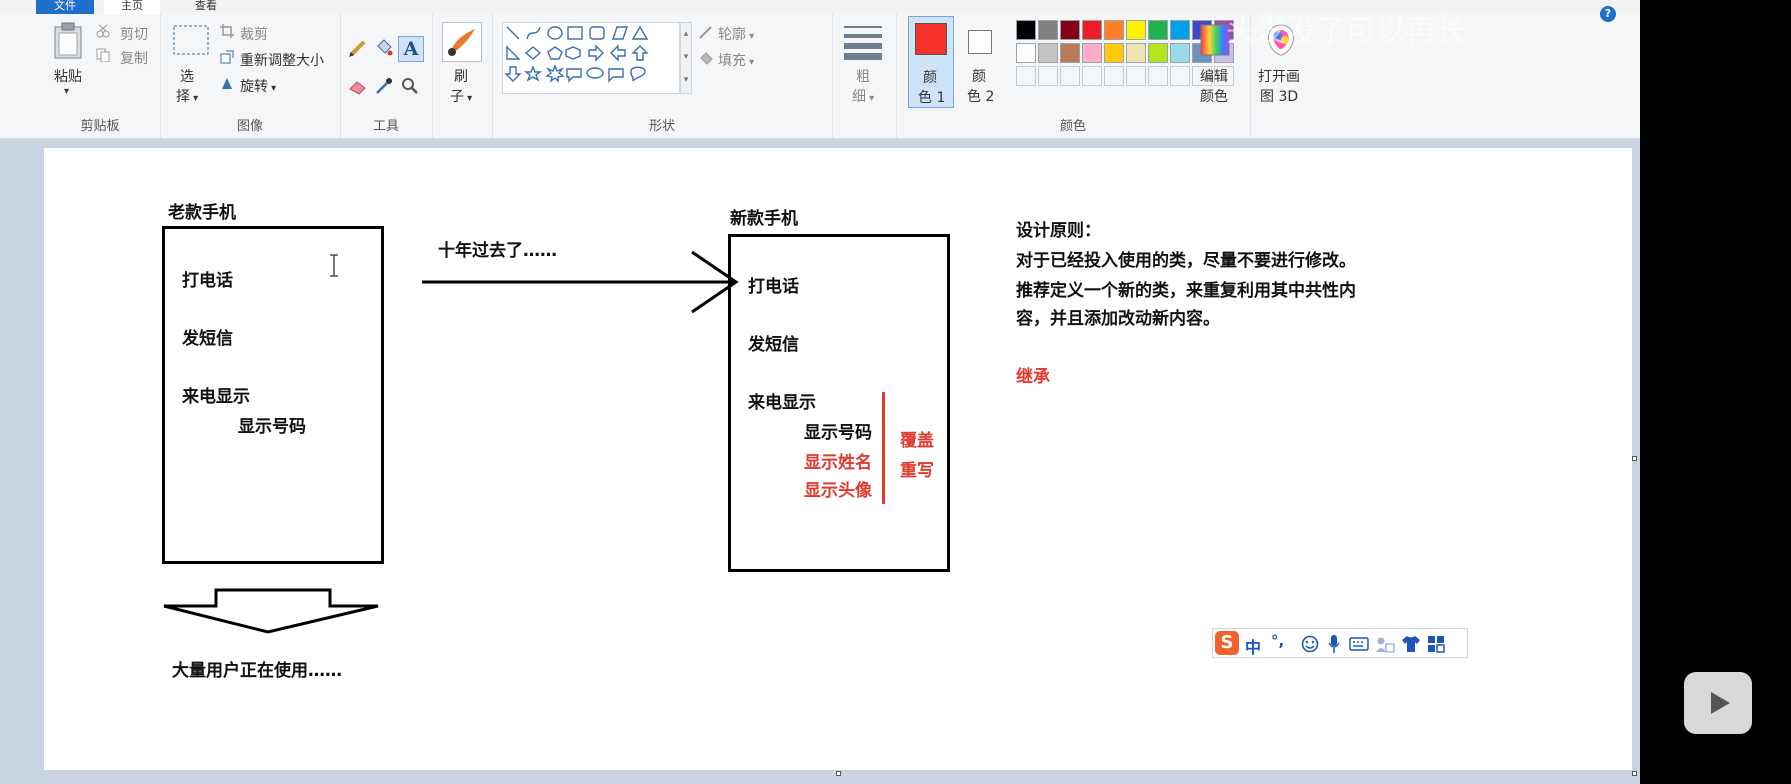 The image size is (1791, 784). What do you see at coordinates (183, 97) in the screenshot?
I see `select-button-label: 择` at bounding box center [183, 97].